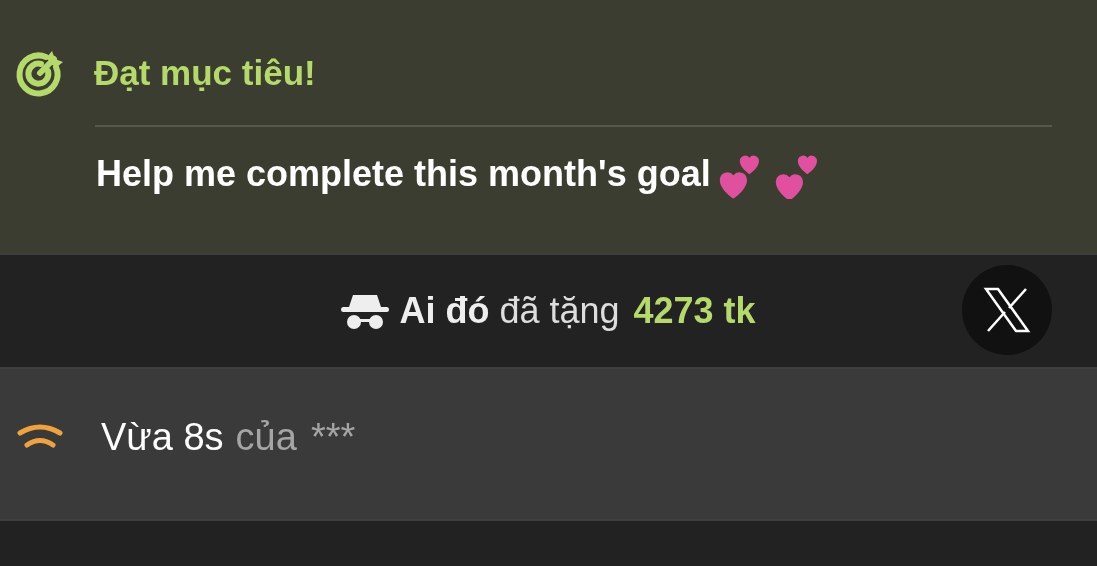  Describe the element at coordinates (1007, 310) in the screenshot. I see `x-logo-icon` at that location.